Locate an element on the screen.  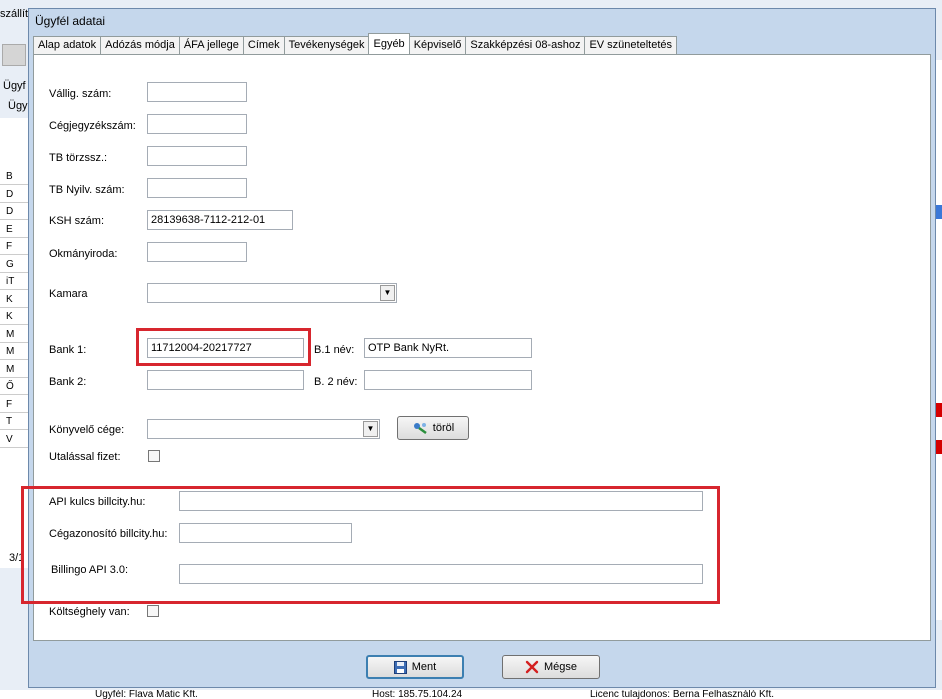
cegazonosito-label: Cégazonosító billcity.hu: is located at coordinates (108, 534).